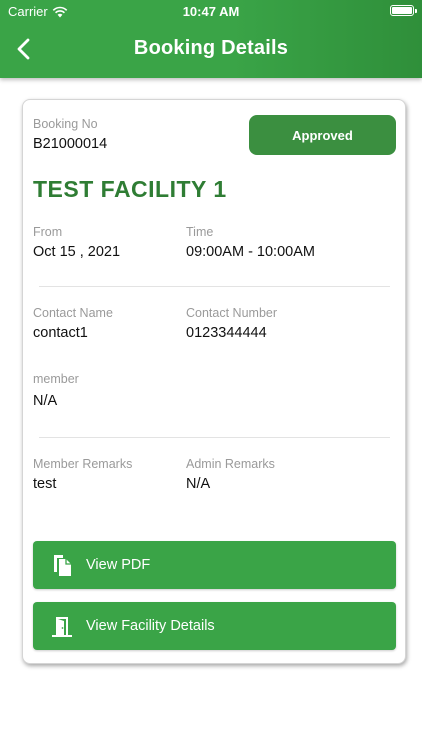 This screenshot has width=422, height=750. What do you see at coordinates (232, 313) in the screenshot?
I see `contact-number-label: Contact Number` at bounding box center [232, 313].